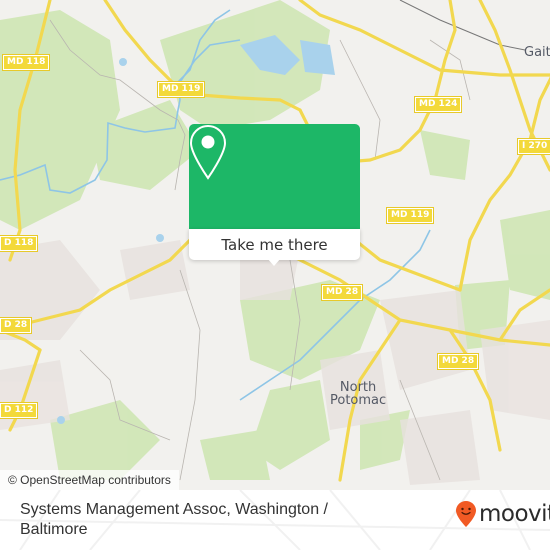  What do you see at coordinates (358, 394) in the screenshot?
I see `place-label-north-potomac: North Potomac` at bounding box center [358, 394].